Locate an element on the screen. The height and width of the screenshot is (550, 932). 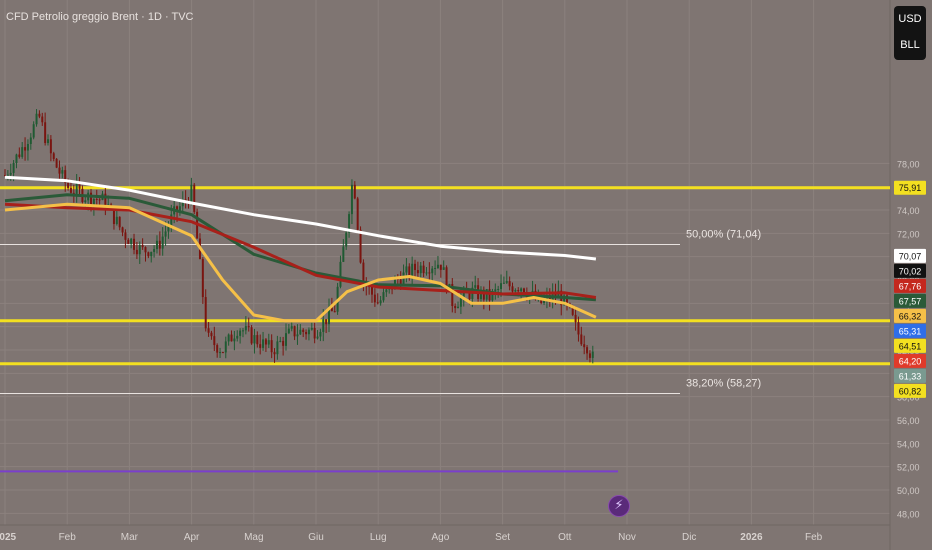
y-tick-label: 72,00 is located at coordinates (908, 234).